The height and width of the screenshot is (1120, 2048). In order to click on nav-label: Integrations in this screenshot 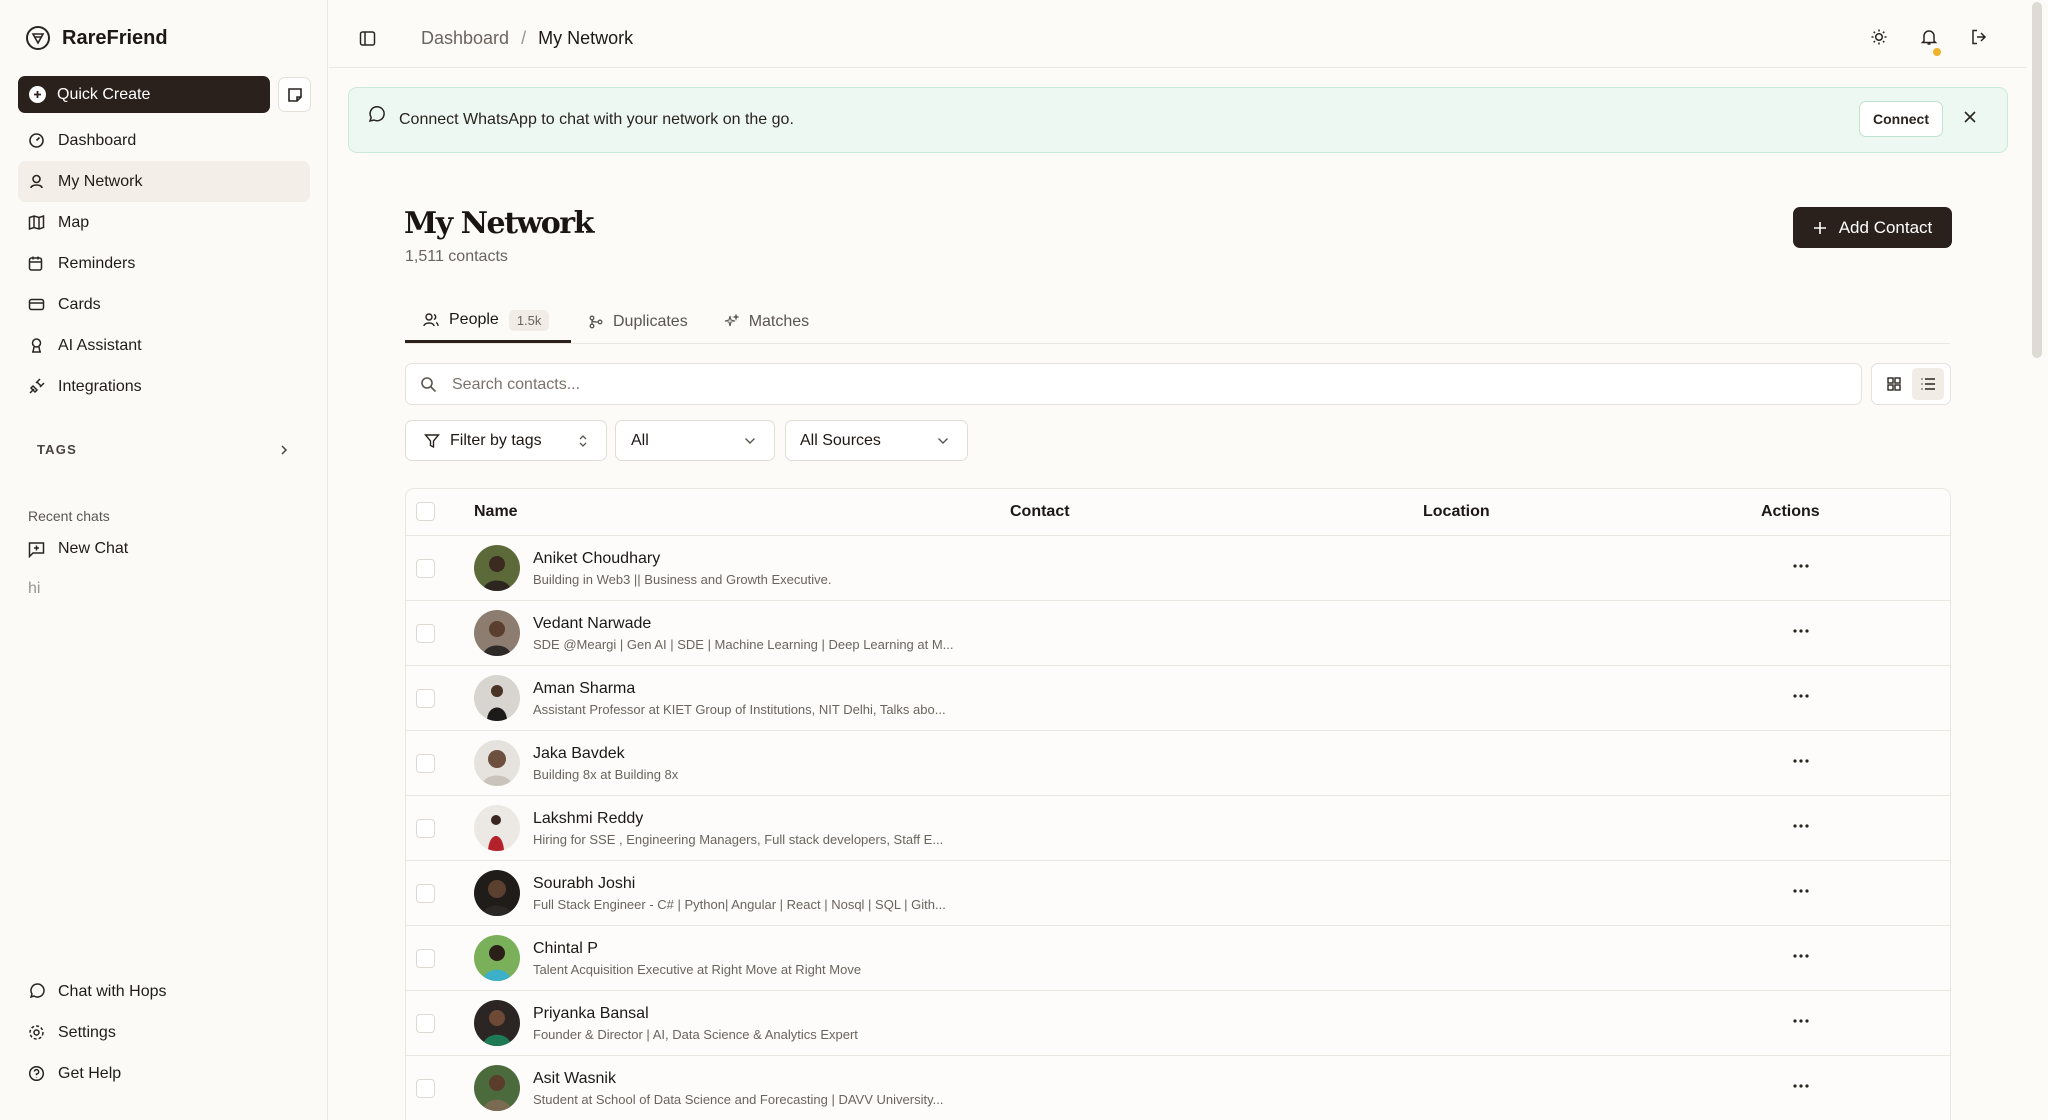, I will do `click(100, 386)`.